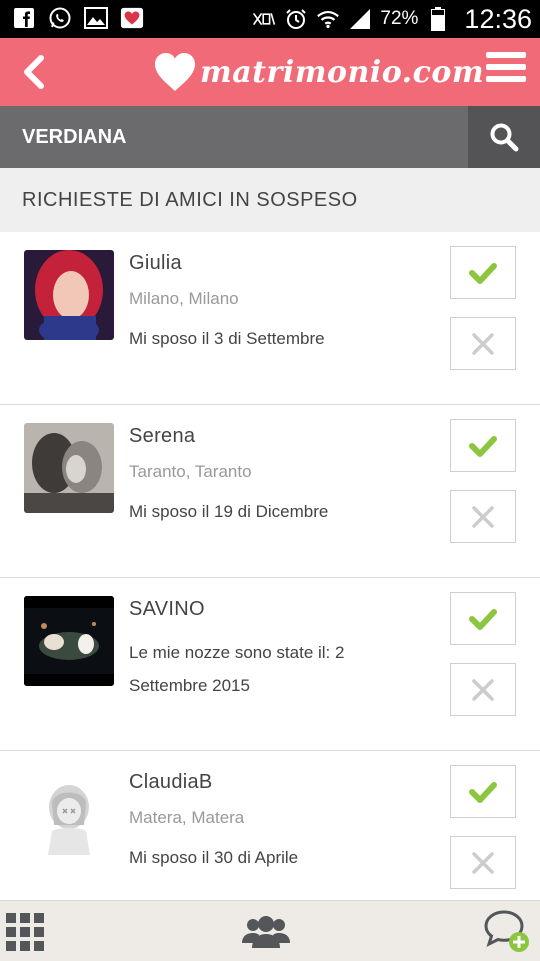 The width and height of the screenshot is (540, 961). What do you see at coordinates (69, 814) in the screenshot?
I see `avatar-placeholder` at bounding box center [69, 814].